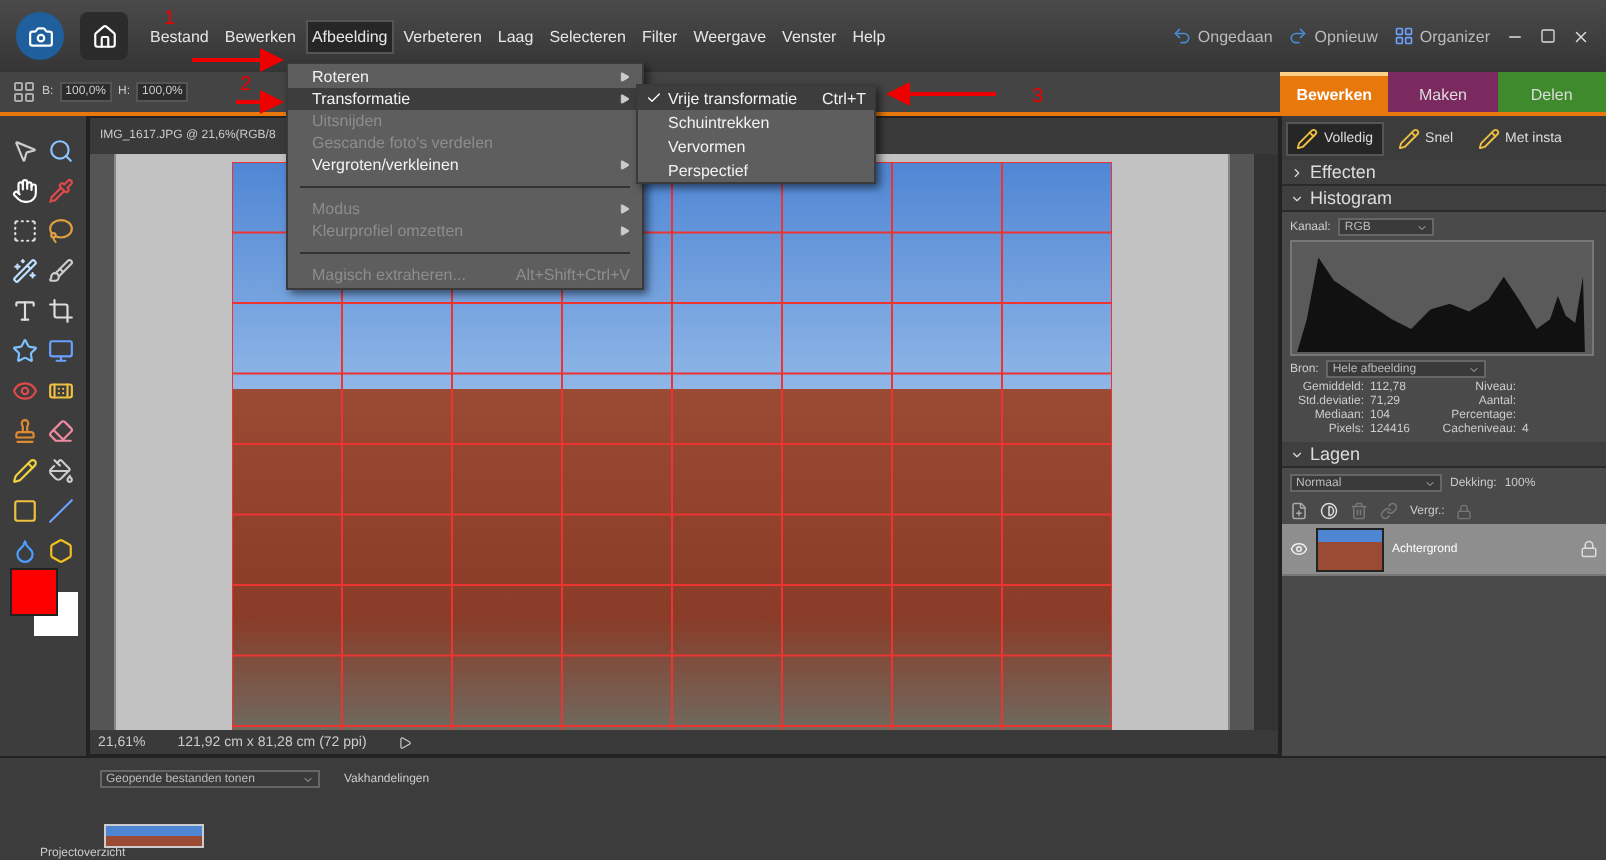 The width and height of the screenshot is (1606, 860). I want to click on lasso-icon, so click(61, 230).